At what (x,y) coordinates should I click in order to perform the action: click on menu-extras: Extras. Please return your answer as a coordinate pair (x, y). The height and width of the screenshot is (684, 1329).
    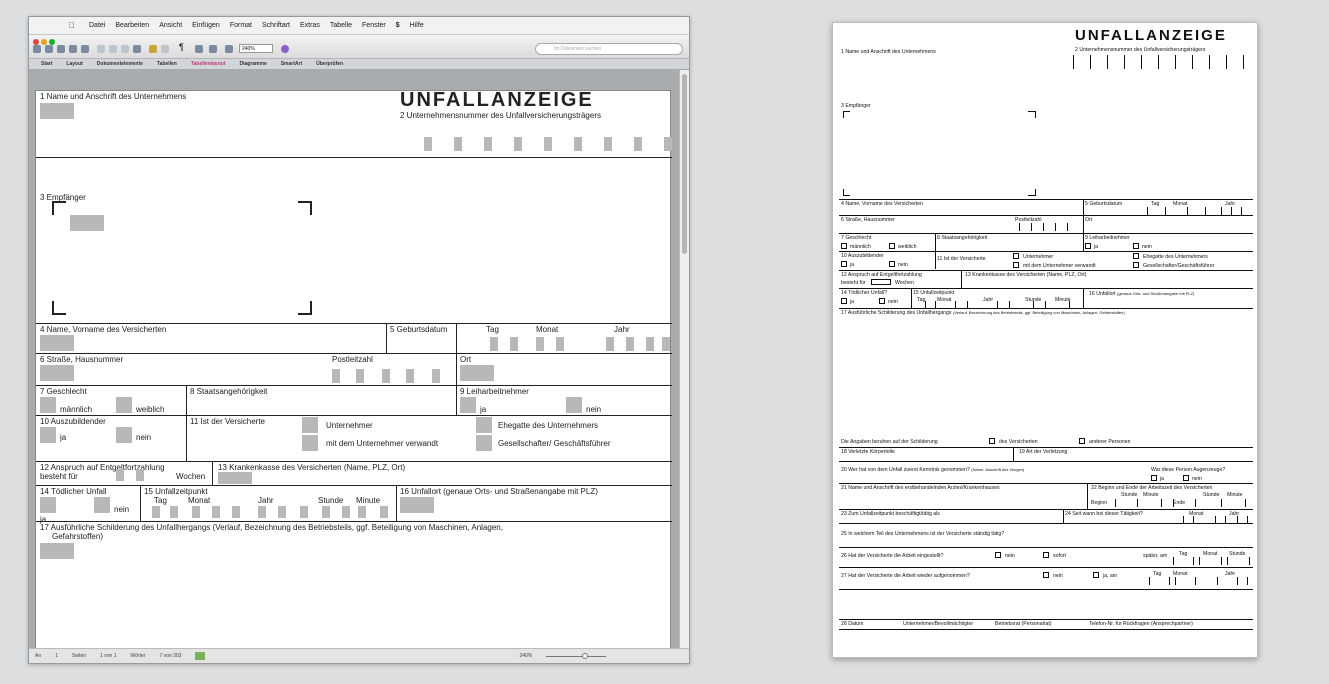
    Looking at the image, I should click on (310, 25).